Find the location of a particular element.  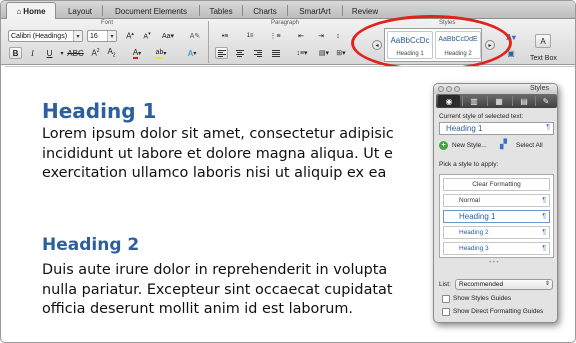

style-item-heading-2: Heading 2 ¶ is located at coordinates (496, 232).